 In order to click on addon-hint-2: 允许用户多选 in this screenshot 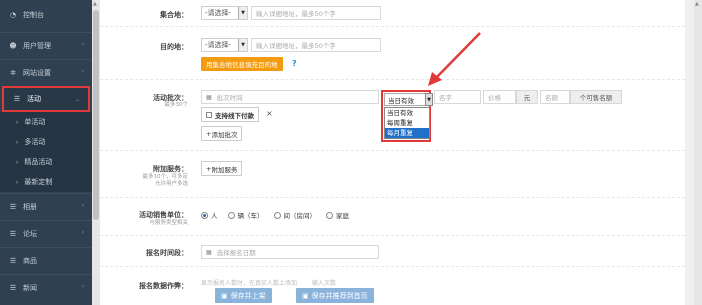, I will do `click(171, 184)`.